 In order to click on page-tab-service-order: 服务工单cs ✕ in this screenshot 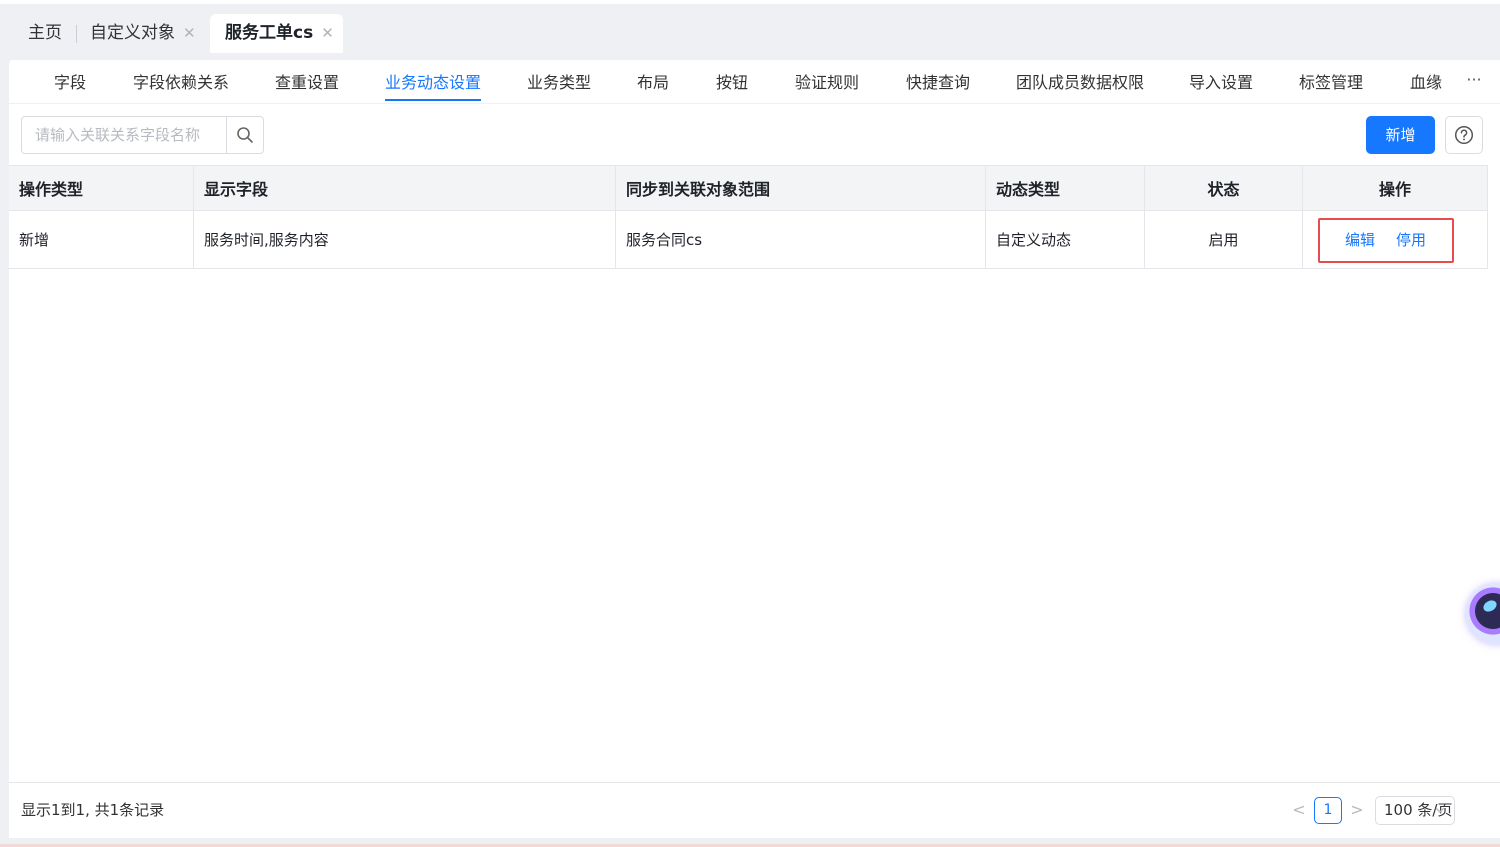, I will do `click(276, 33)`.